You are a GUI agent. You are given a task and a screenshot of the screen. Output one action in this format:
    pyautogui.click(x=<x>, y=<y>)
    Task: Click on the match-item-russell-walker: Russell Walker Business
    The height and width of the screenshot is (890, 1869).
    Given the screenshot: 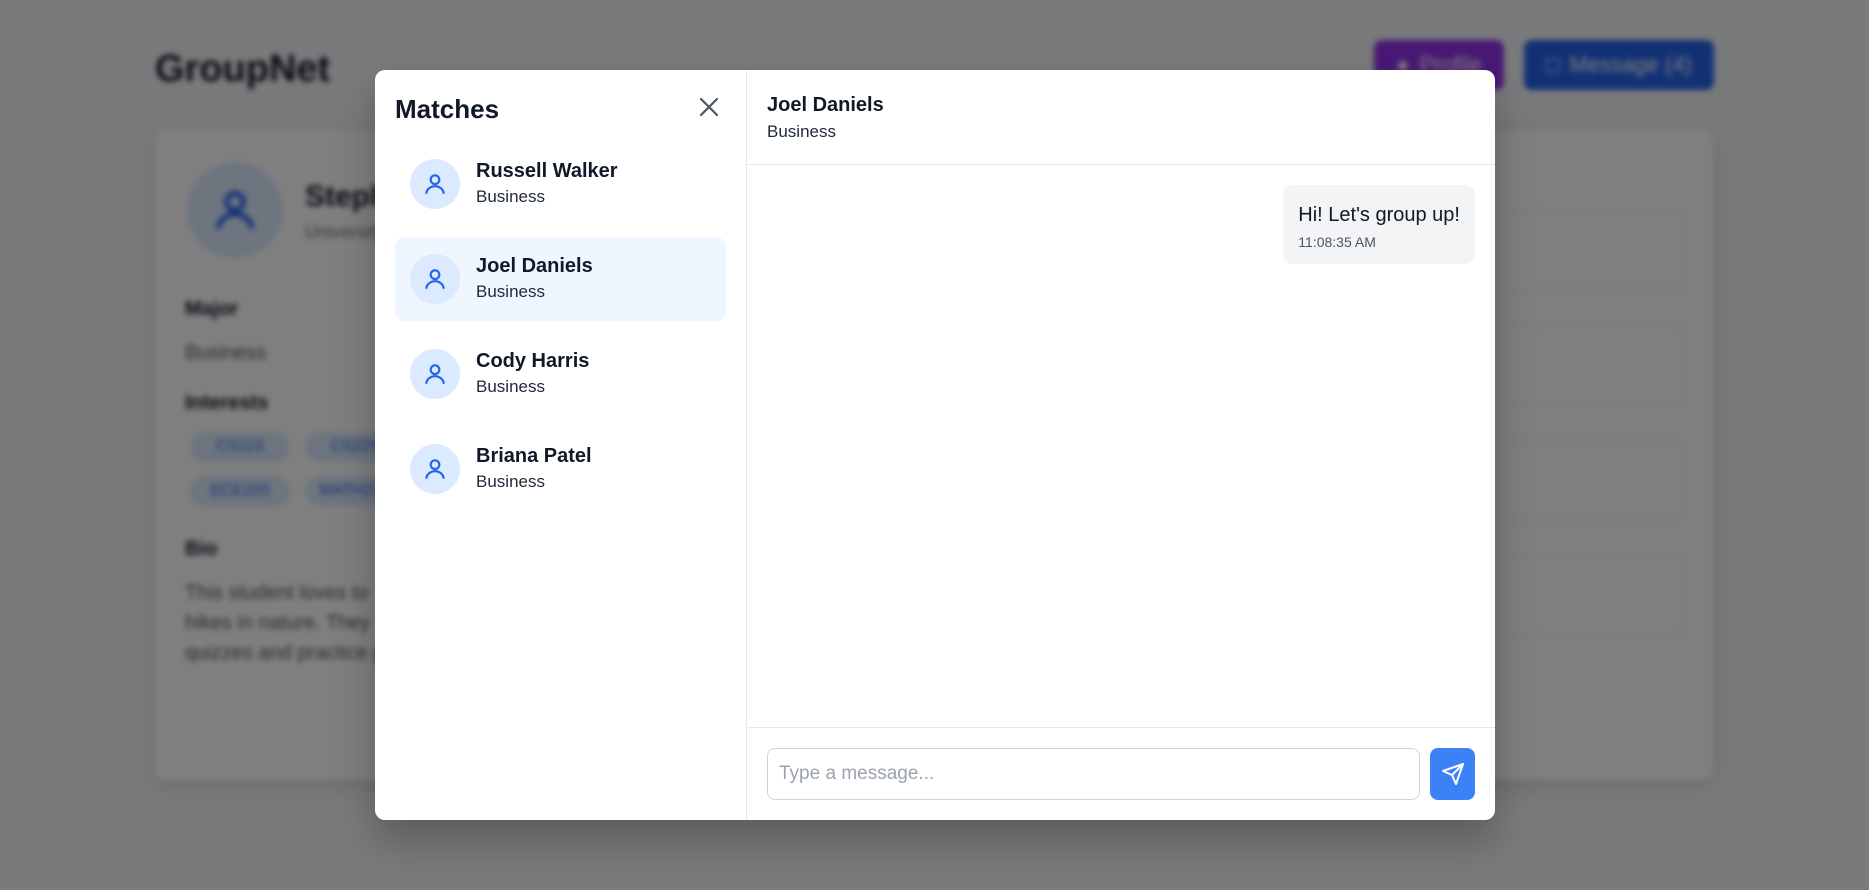 What is the action you would take?
    pyautogui.click(x=560, y=184)
    